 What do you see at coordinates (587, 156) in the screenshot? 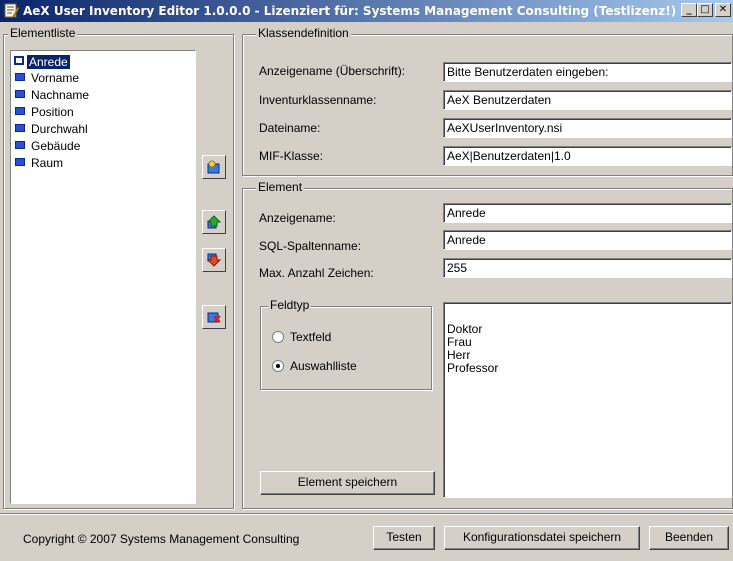
I see `mifklasse-field: AeX|Benutzerdaten|1.0` at bounding box center [587, 156].